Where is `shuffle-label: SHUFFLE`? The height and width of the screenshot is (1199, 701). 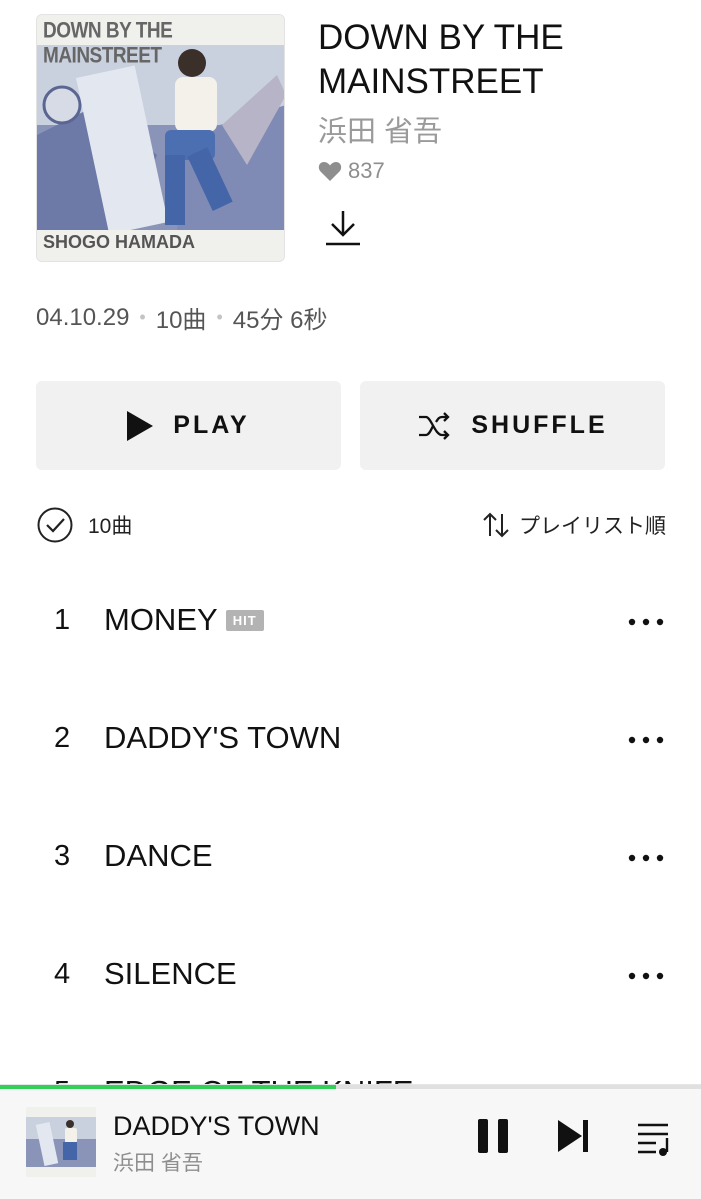 shuffle-label: SHUFFLE is located at coordinates (539, 425).